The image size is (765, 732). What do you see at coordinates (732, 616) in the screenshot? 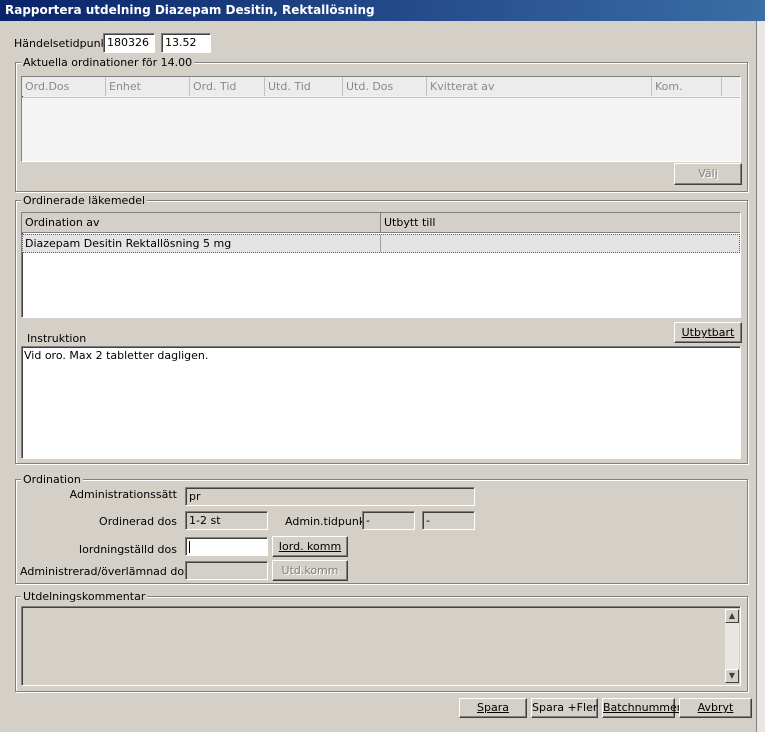
I see `scroll-up-icon: ▲` at bounding box center [732, 616].